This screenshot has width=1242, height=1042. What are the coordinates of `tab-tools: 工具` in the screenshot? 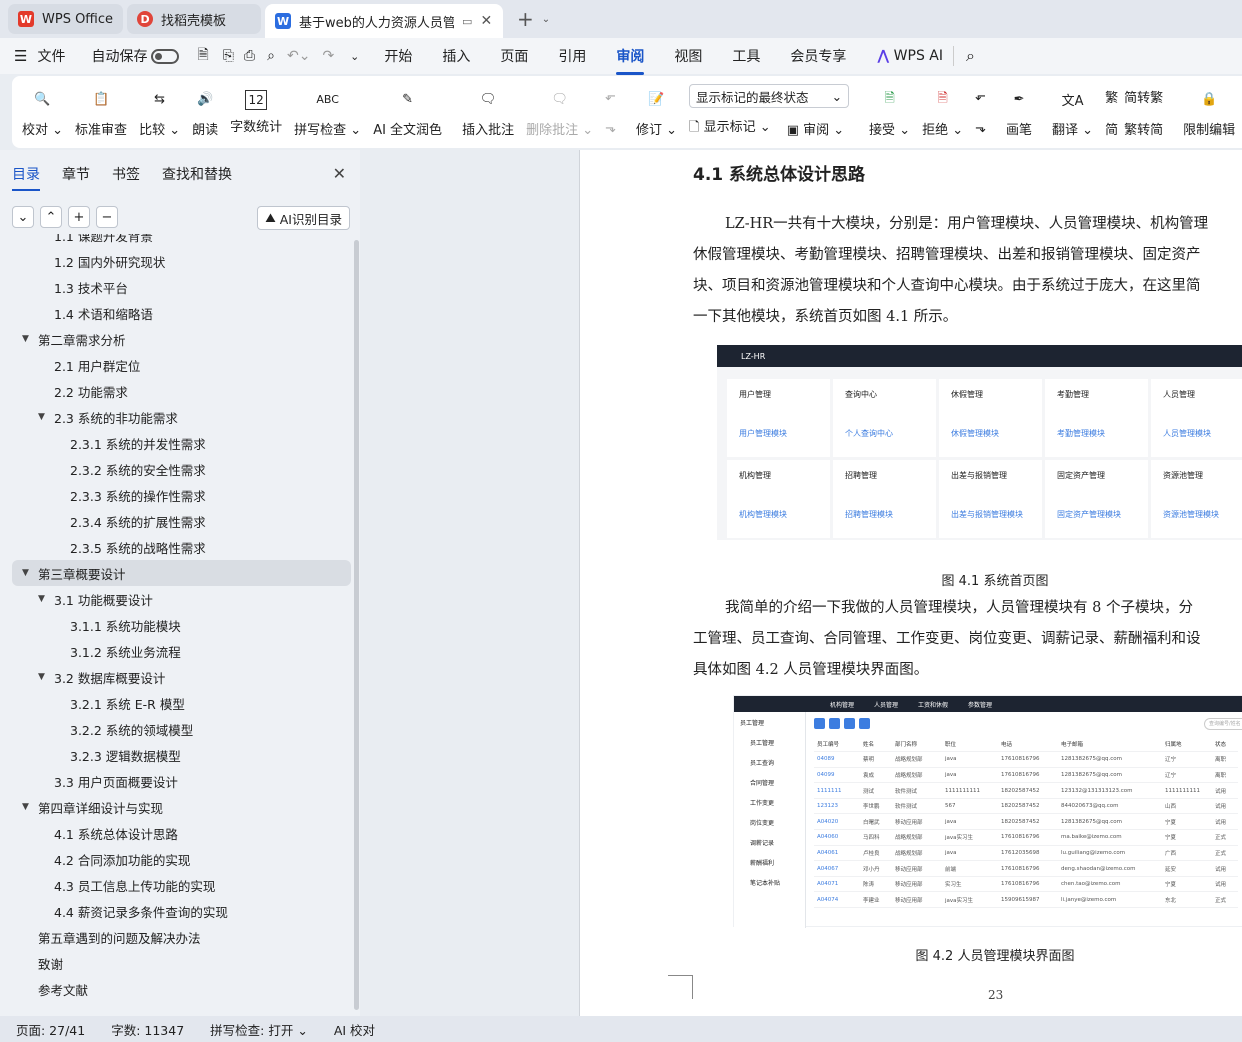 It's located at (746, 56).